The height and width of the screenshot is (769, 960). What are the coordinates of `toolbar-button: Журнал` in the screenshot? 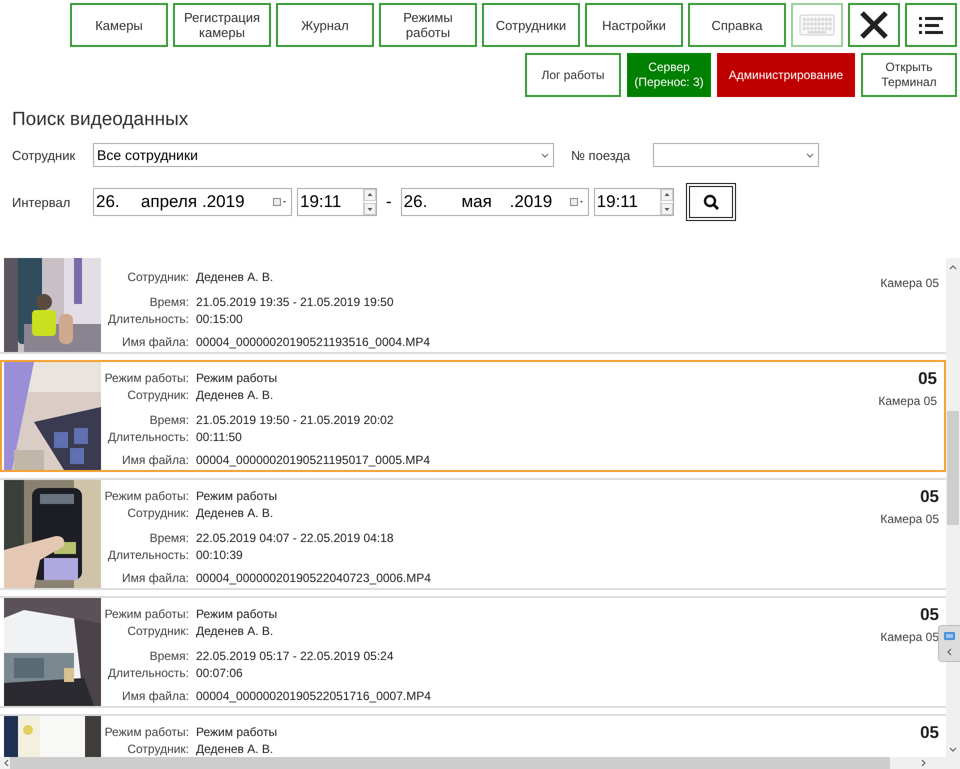 It's located at (325, 25).